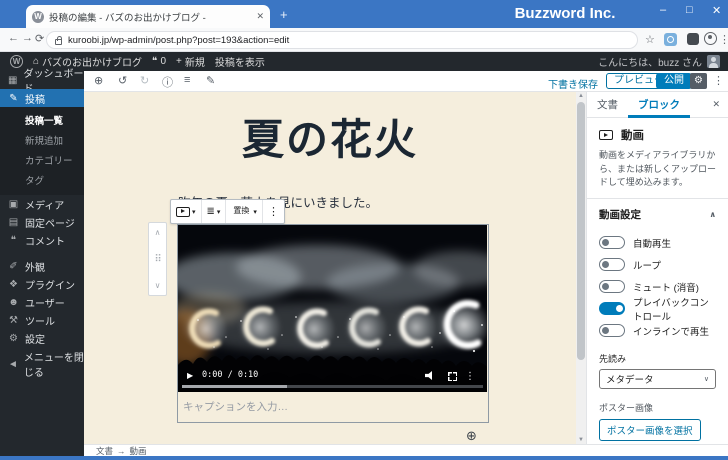 This screenshot has height=460, width=728. I want to click on close-settings-icon: ✕, so click(716, 104).